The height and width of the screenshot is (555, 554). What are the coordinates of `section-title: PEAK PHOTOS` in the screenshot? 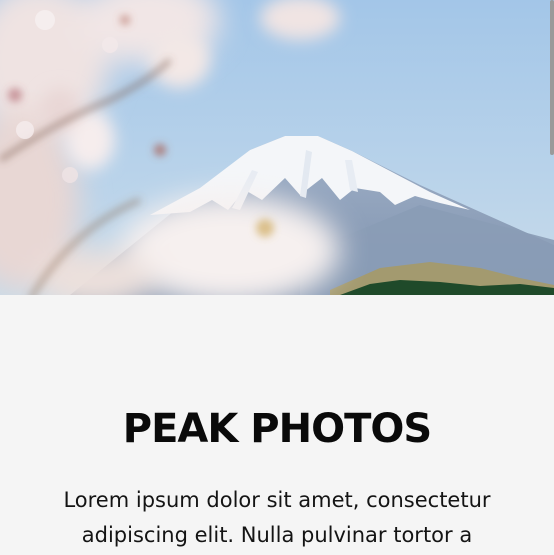 It's located at (277, 429).